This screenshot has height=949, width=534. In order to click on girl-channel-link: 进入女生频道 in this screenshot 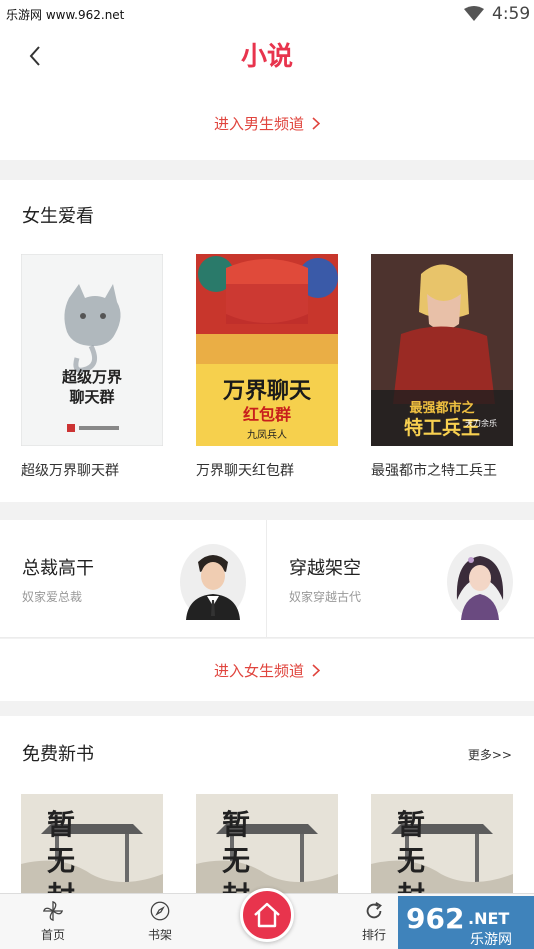, I will do `click(267, 670)`.